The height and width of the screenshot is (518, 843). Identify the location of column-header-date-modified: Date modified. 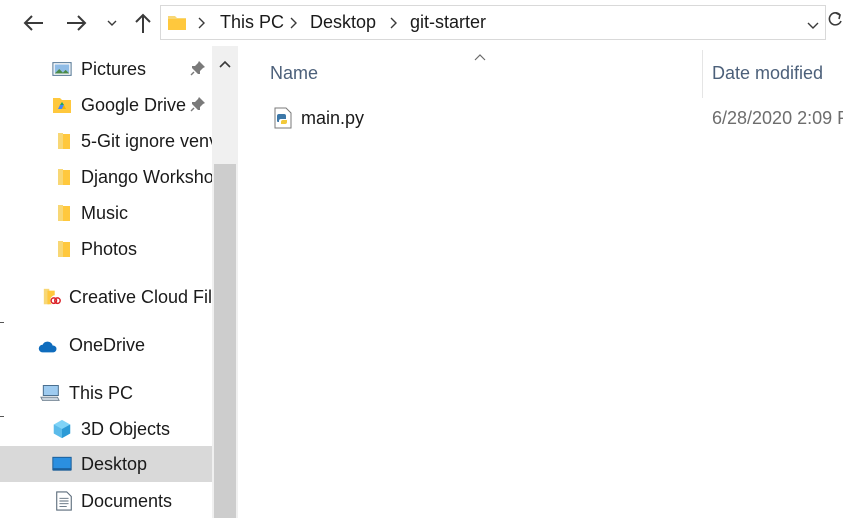
(767, 73).